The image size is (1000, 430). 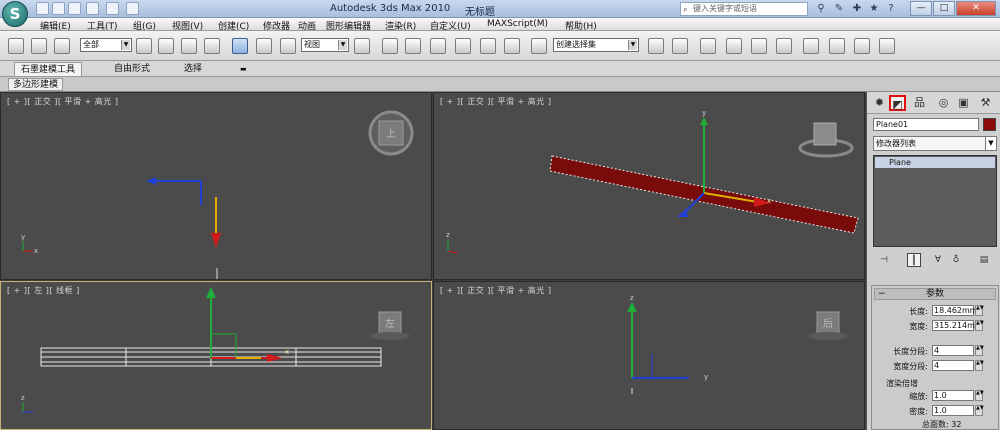 I want to click on keyboard-shortcut-icon, so click(x=413, y=46).